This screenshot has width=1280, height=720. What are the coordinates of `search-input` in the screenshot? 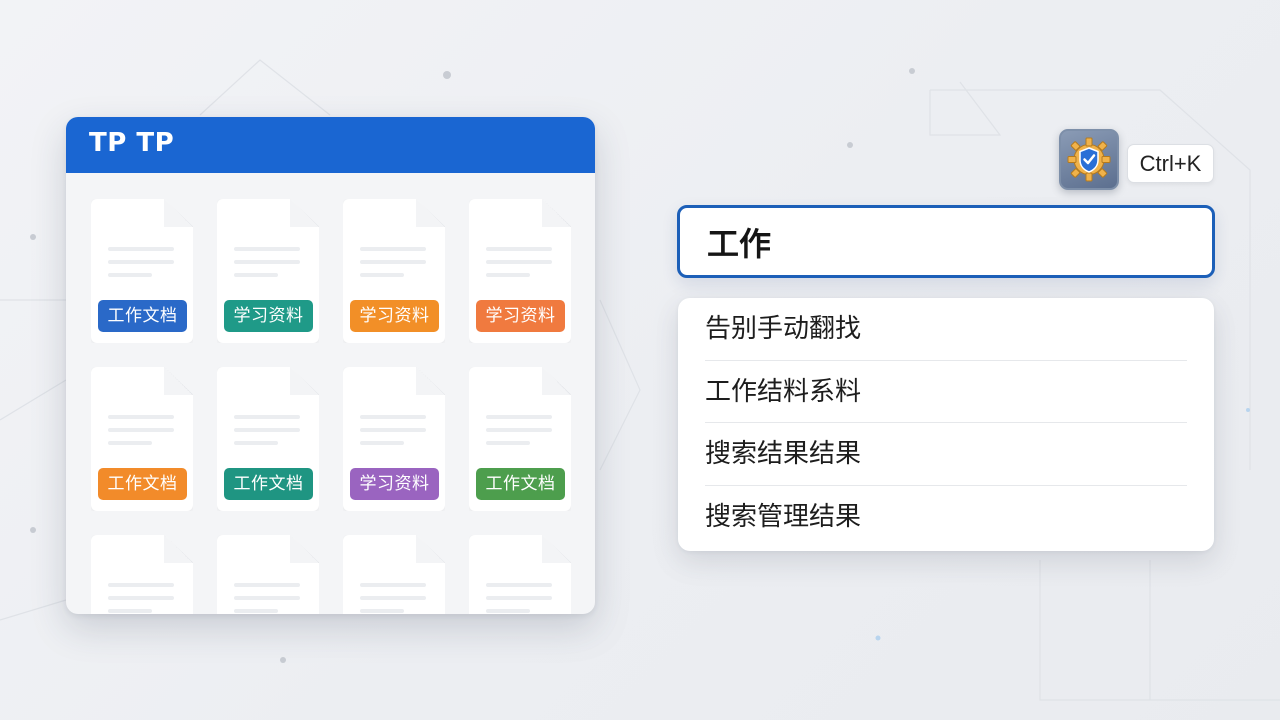 It's located at (959, 241).